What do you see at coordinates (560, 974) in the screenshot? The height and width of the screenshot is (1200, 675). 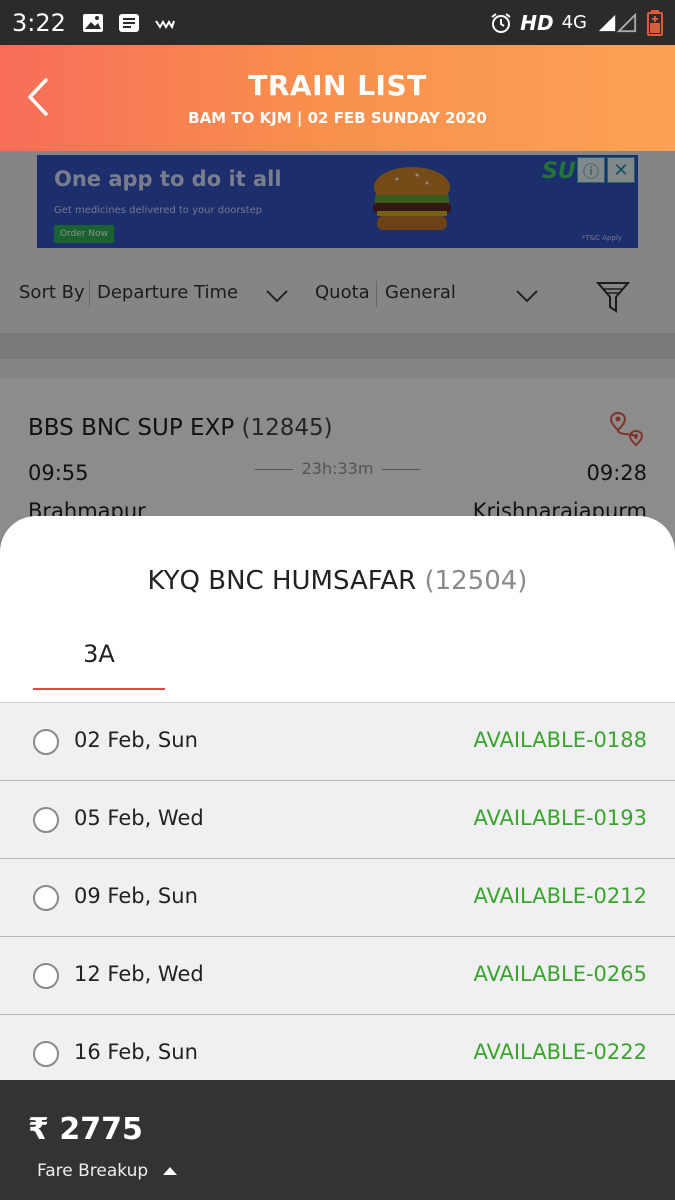 I see `availability-status: AVAILABLE-0265` at bounding box center [560, 974].